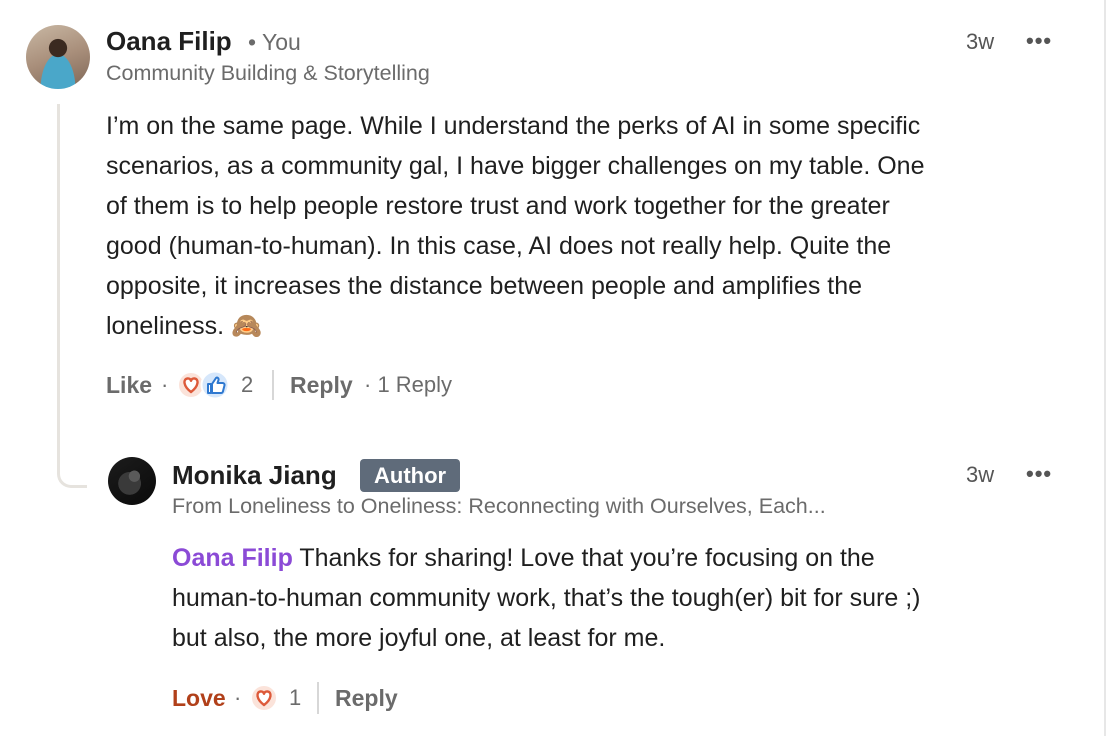 This screenshot has width=1106, height=736. What do you see at coordinates (410, 475) in the screenshot?
I see `author-badge: Author` at bounding box center [410, 475].